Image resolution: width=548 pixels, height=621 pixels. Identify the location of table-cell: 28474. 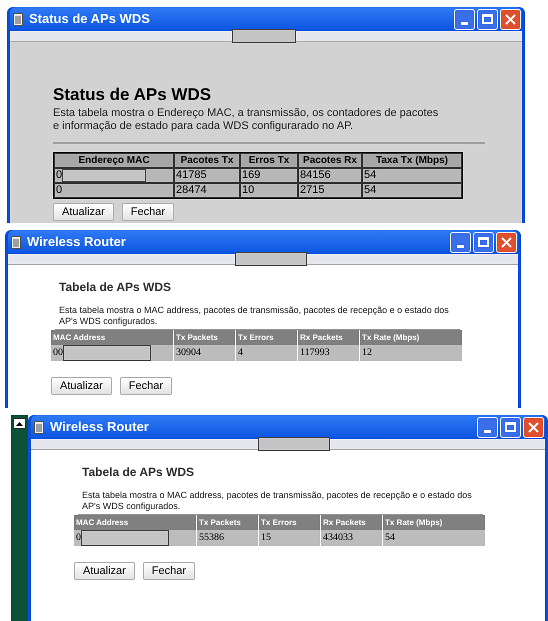
(207, 190).